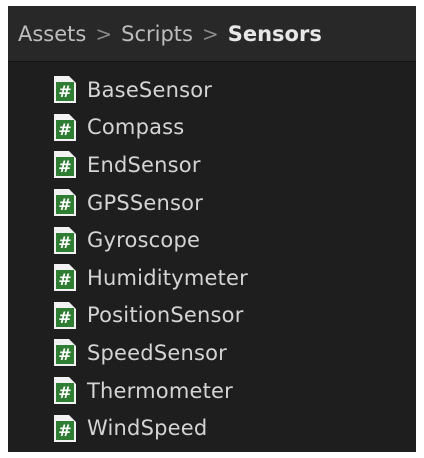  What do you see at coordinates (144, 240) in the screenshot?
I see `file-name: Gyroscope` at bounding box center [144, 240].